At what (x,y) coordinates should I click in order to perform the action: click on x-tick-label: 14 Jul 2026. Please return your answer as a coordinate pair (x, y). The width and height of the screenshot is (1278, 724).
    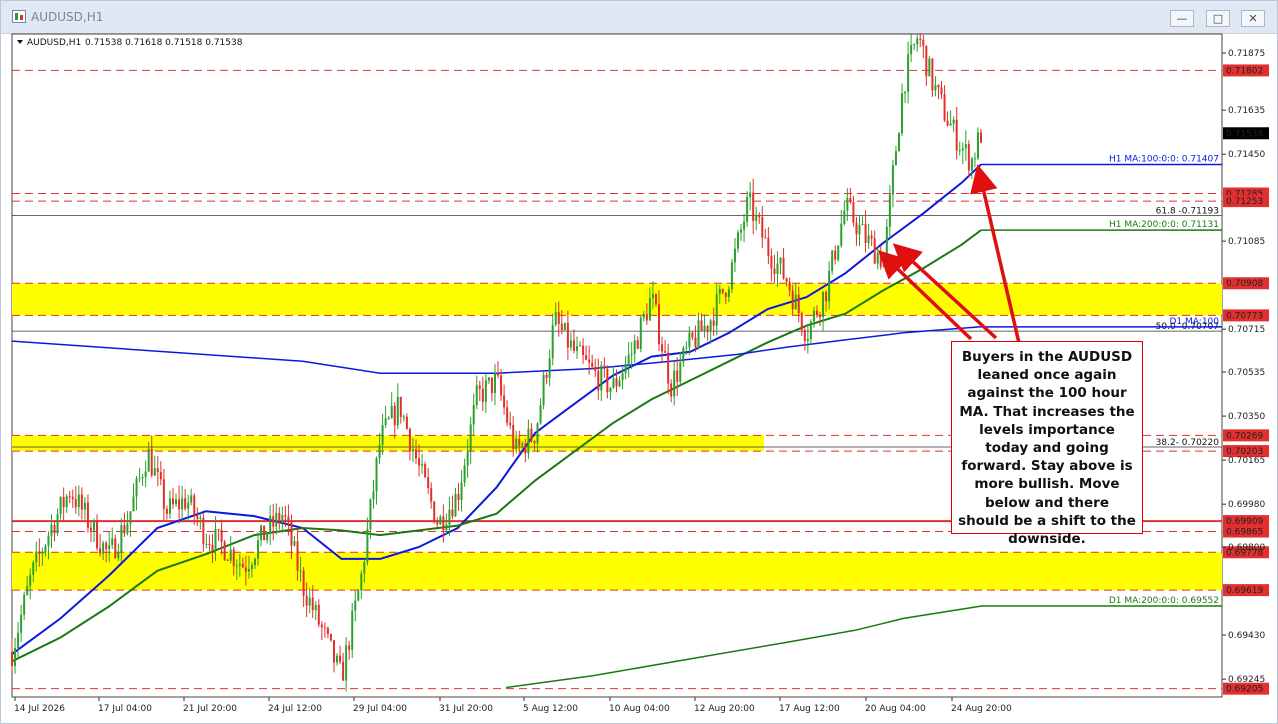
    Looking at the image, I should click on (39, 709).